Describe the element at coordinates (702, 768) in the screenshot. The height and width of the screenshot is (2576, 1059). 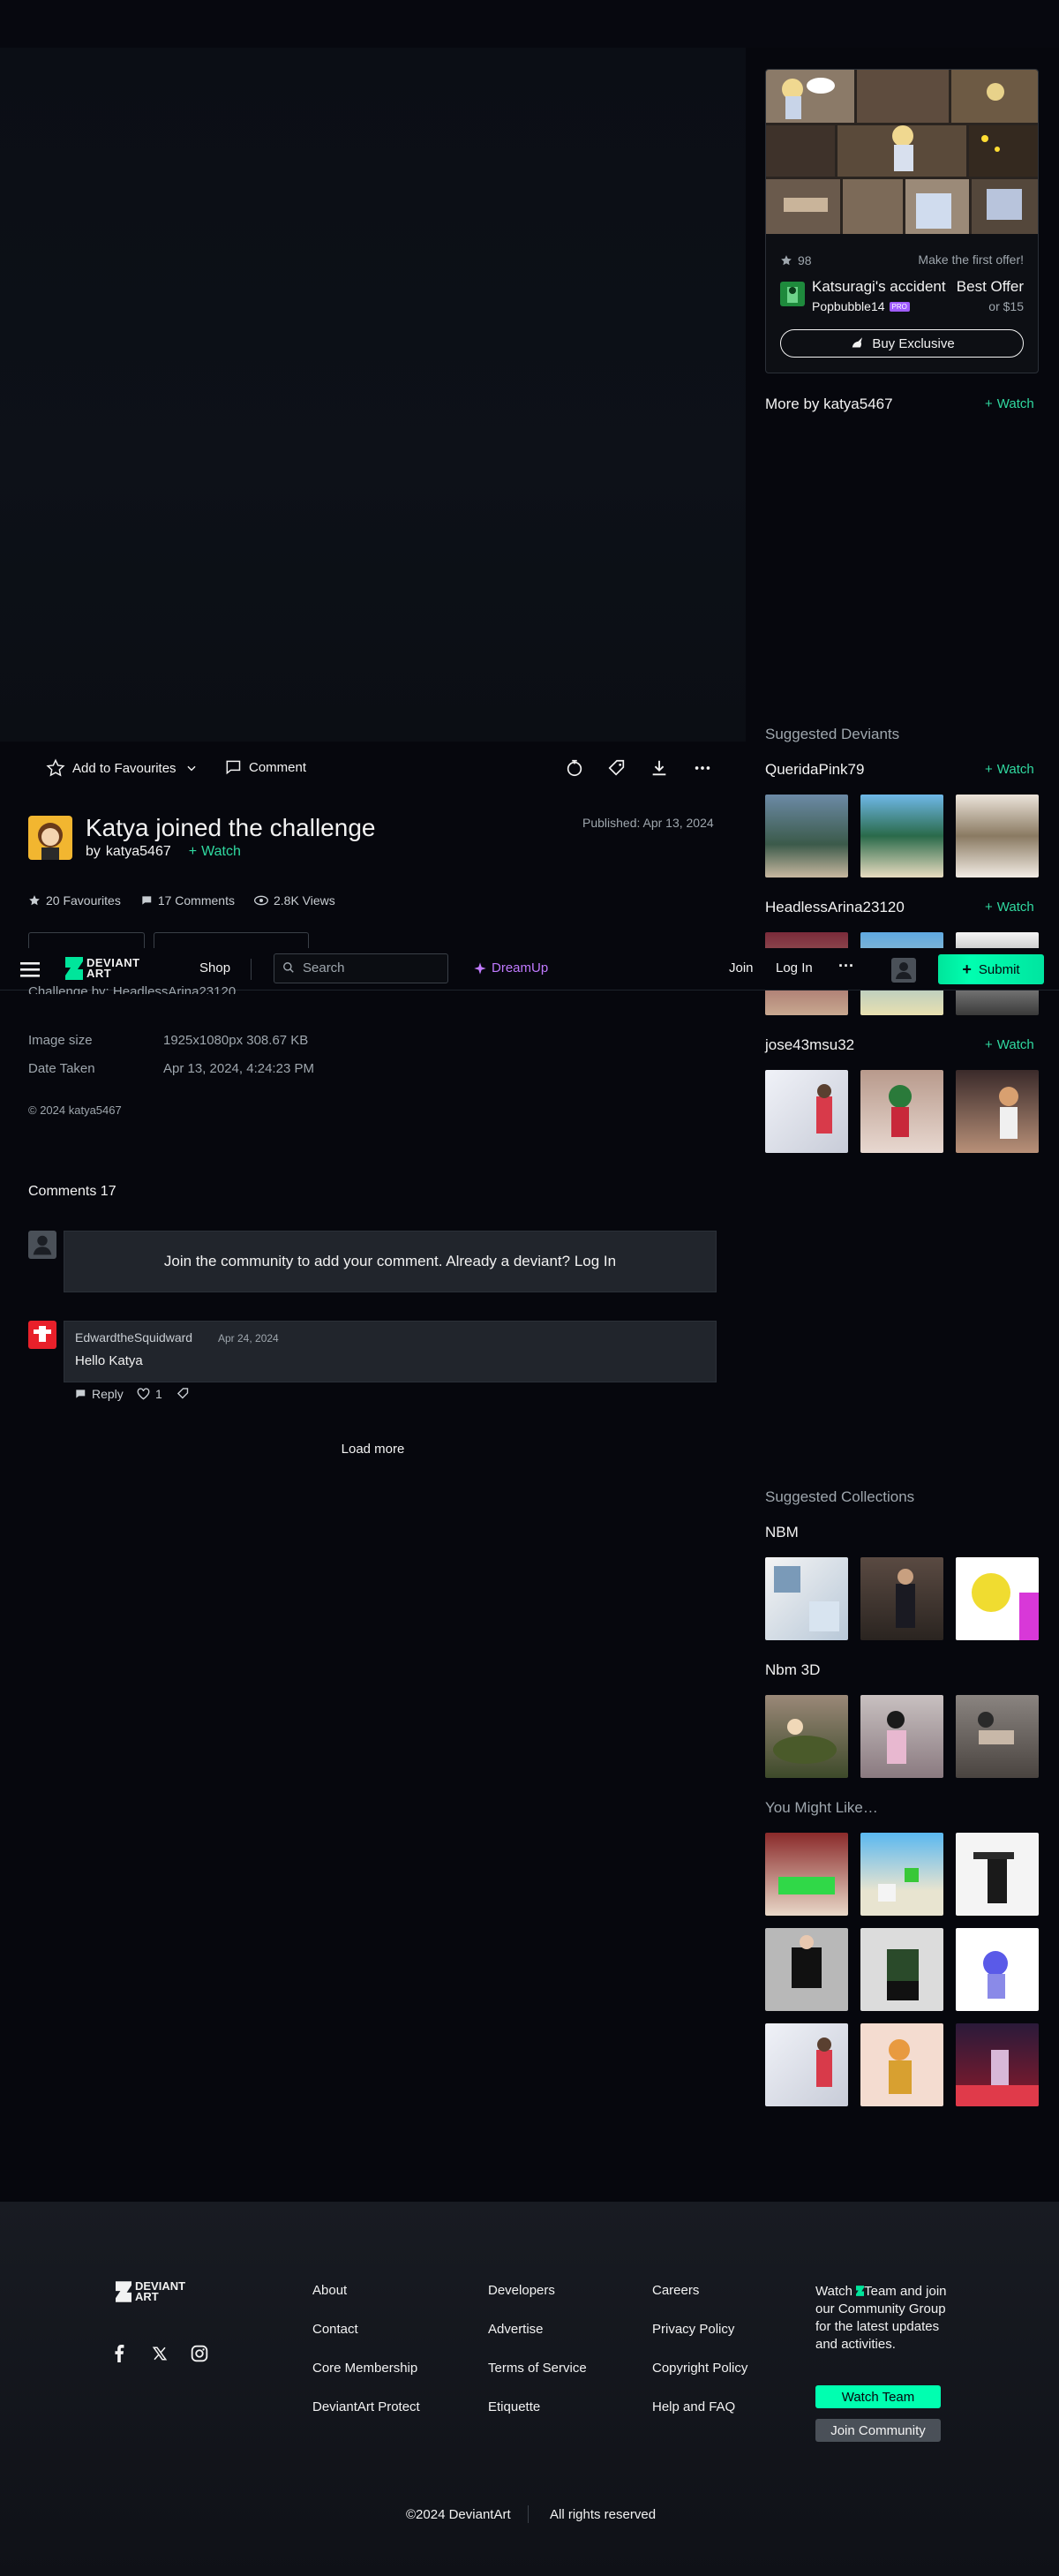
I see `more-options-icon` at that location.